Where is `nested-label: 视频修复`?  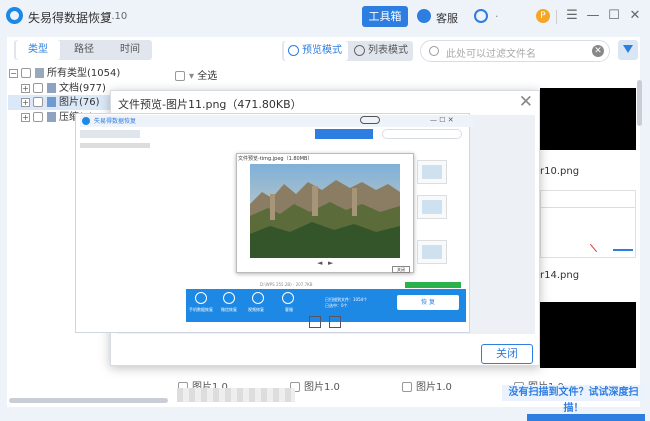
nested-label: 视频修复 is located at coordinates (256, 309).